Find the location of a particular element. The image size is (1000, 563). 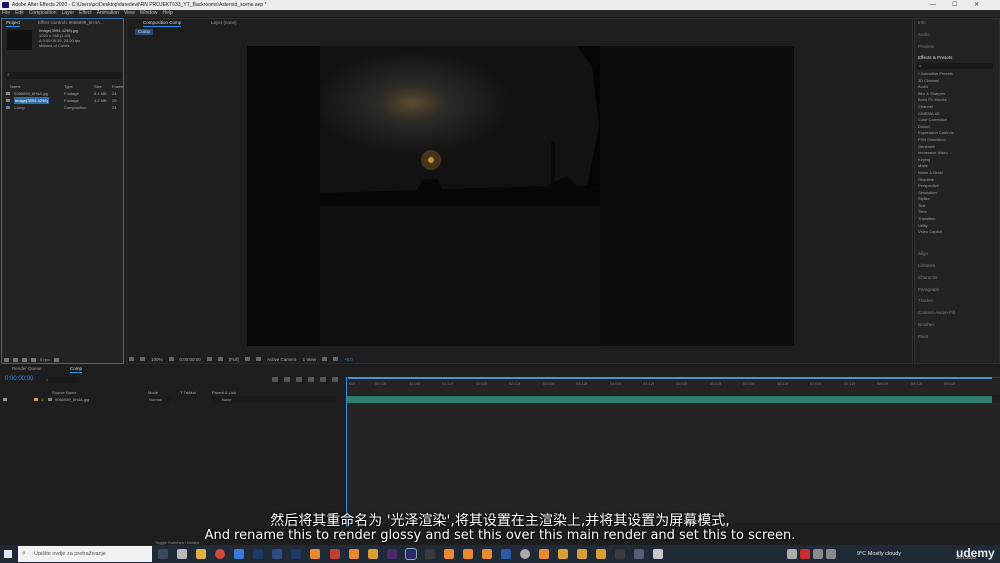

grid-icon is located at coordinates (171, 359).